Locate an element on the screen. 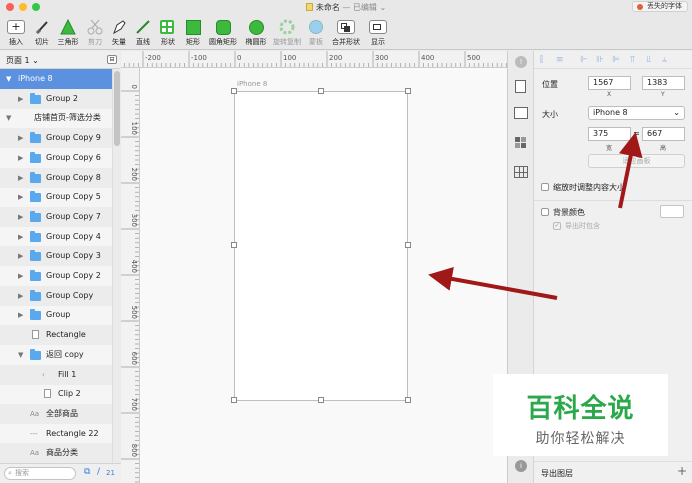 This screenshot has height=483, width=692. resize-handle-bottom-left is located at coordinates (234, 400).